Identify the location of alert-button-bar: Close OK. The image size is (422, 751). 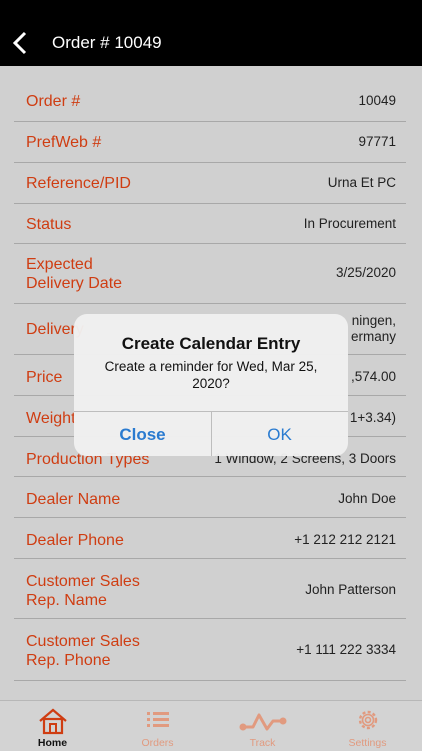
(211, 433).